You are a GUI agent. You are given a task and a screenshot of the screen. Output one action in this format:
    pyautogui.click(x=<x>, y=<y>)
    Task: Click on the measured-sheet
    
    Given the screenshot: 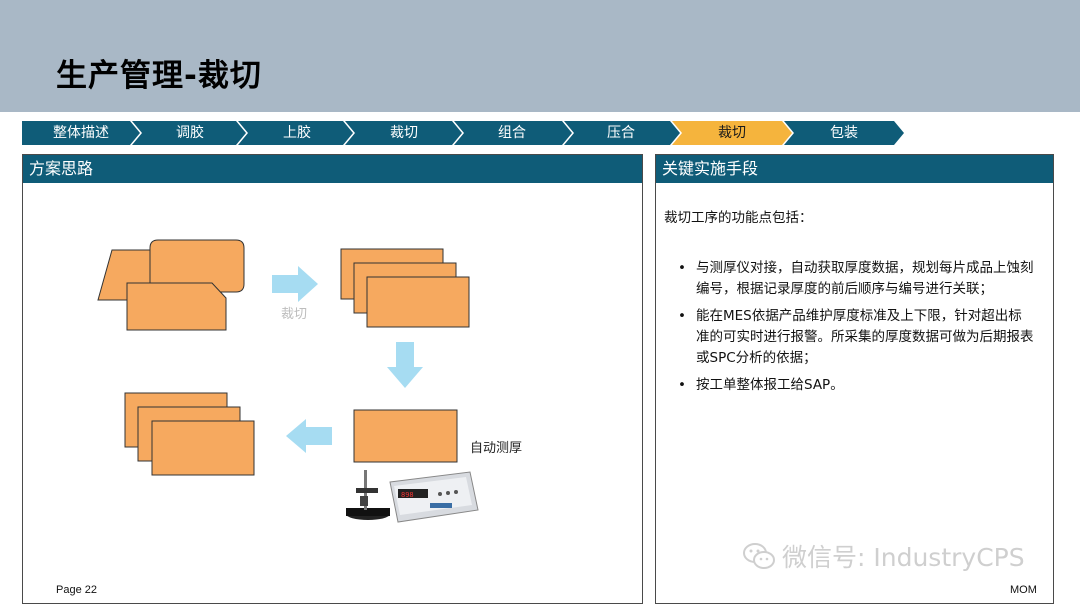 What is the action you would take?
    pyautogui.click(x=405, y=436)
    